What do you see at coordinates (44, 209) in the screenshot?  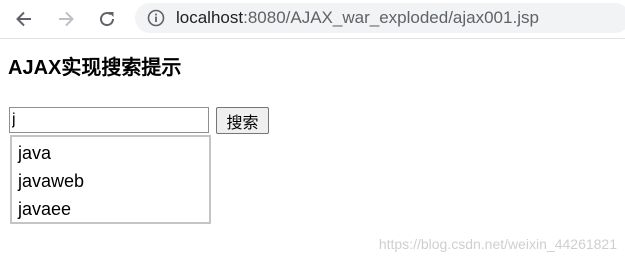 I see `suggestion-item: javaee` at bounding box center [44, 209].